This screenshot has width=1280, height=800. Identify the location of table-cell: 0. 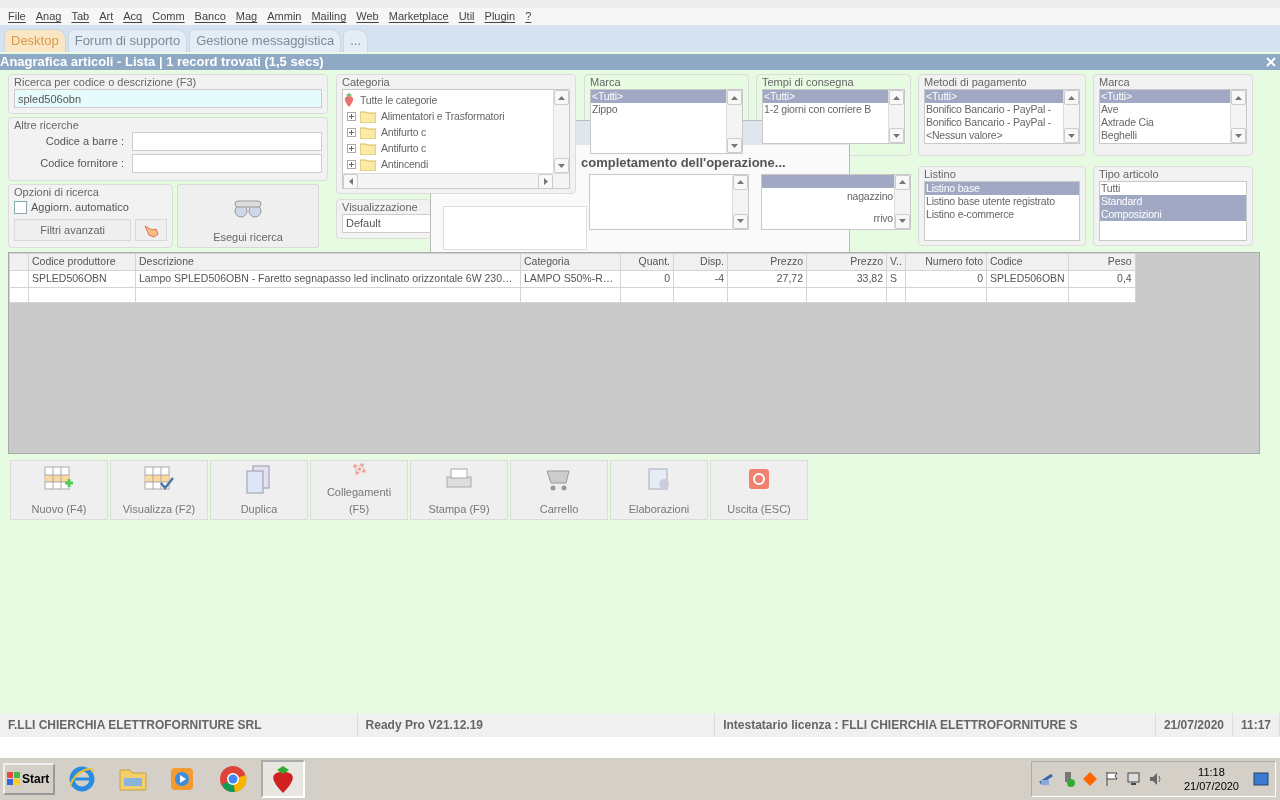
(946, 278).